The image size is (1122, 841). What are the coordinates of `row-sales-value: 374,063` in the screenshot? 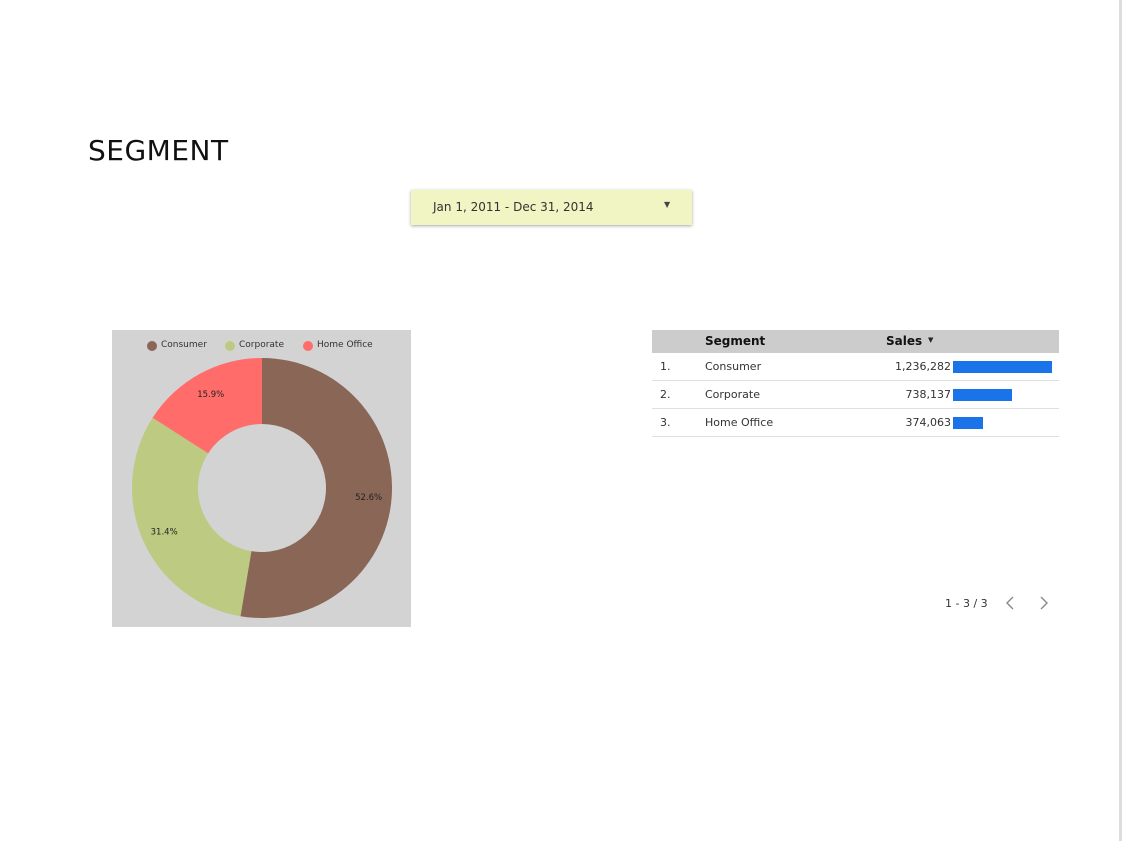 It's located at (928, 422).